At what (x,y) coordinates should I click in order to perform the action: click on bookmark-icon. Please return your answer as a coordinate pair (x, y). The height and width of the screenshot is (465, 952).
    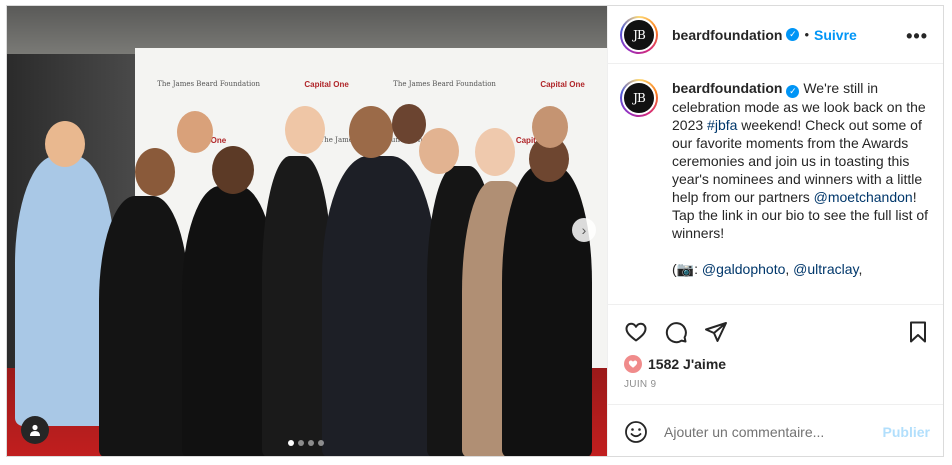
    Looking at the image, I should click on (918, 332).